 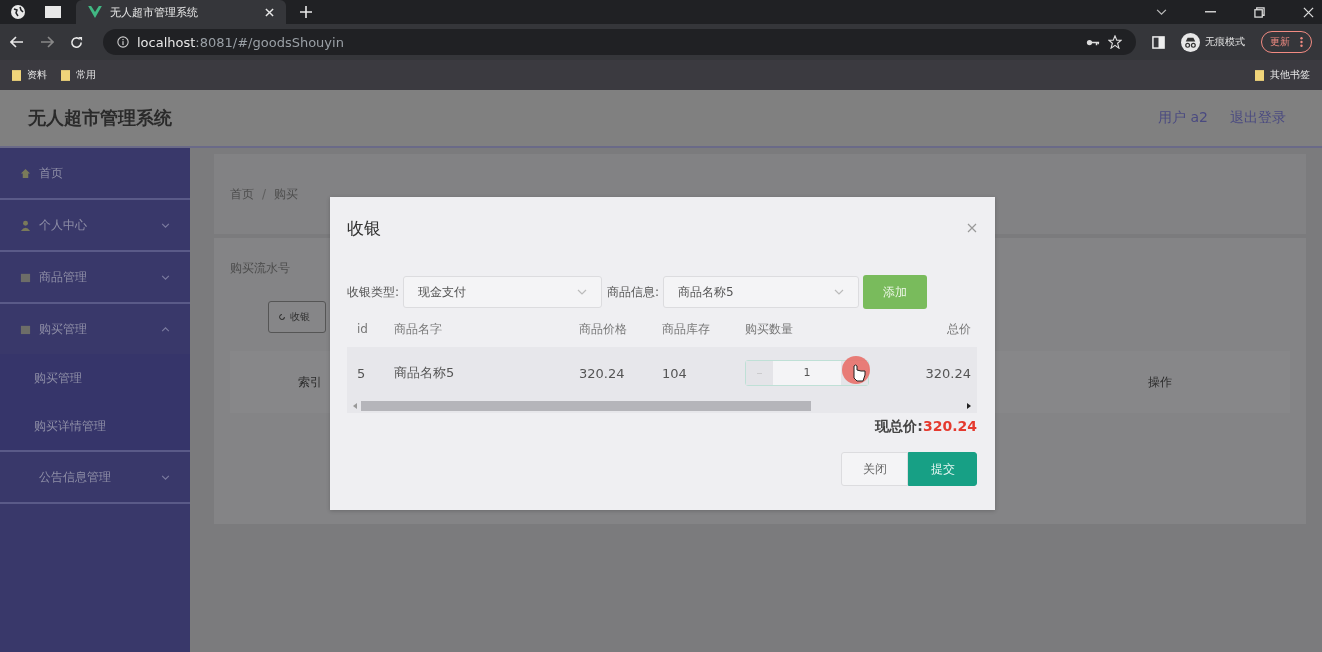 I want to click on total-price: 现总价:320.24, so click(x=926, y=427).